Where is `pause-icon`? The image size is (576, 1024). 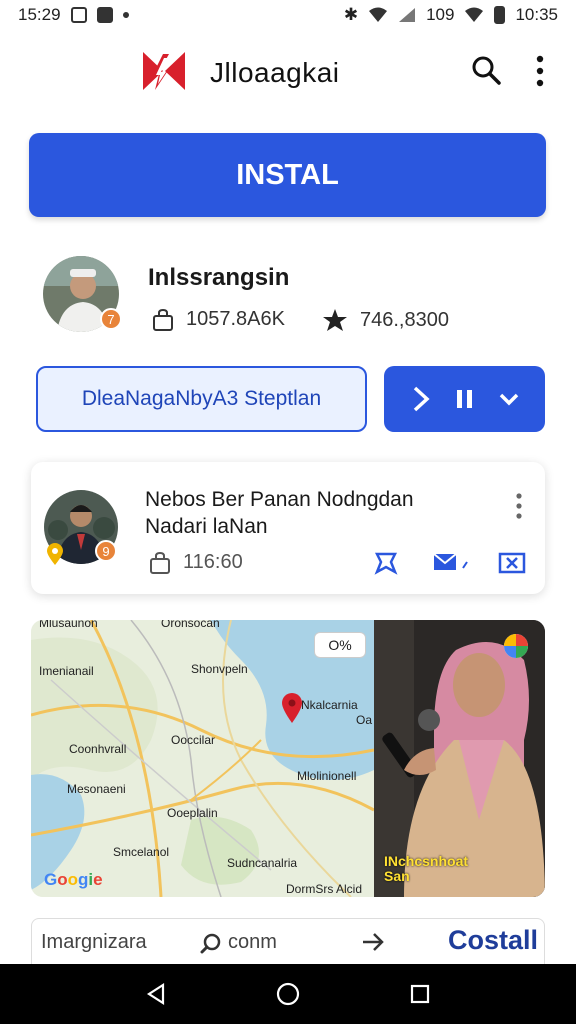 pause-icon is located at coordinates (465, 399).